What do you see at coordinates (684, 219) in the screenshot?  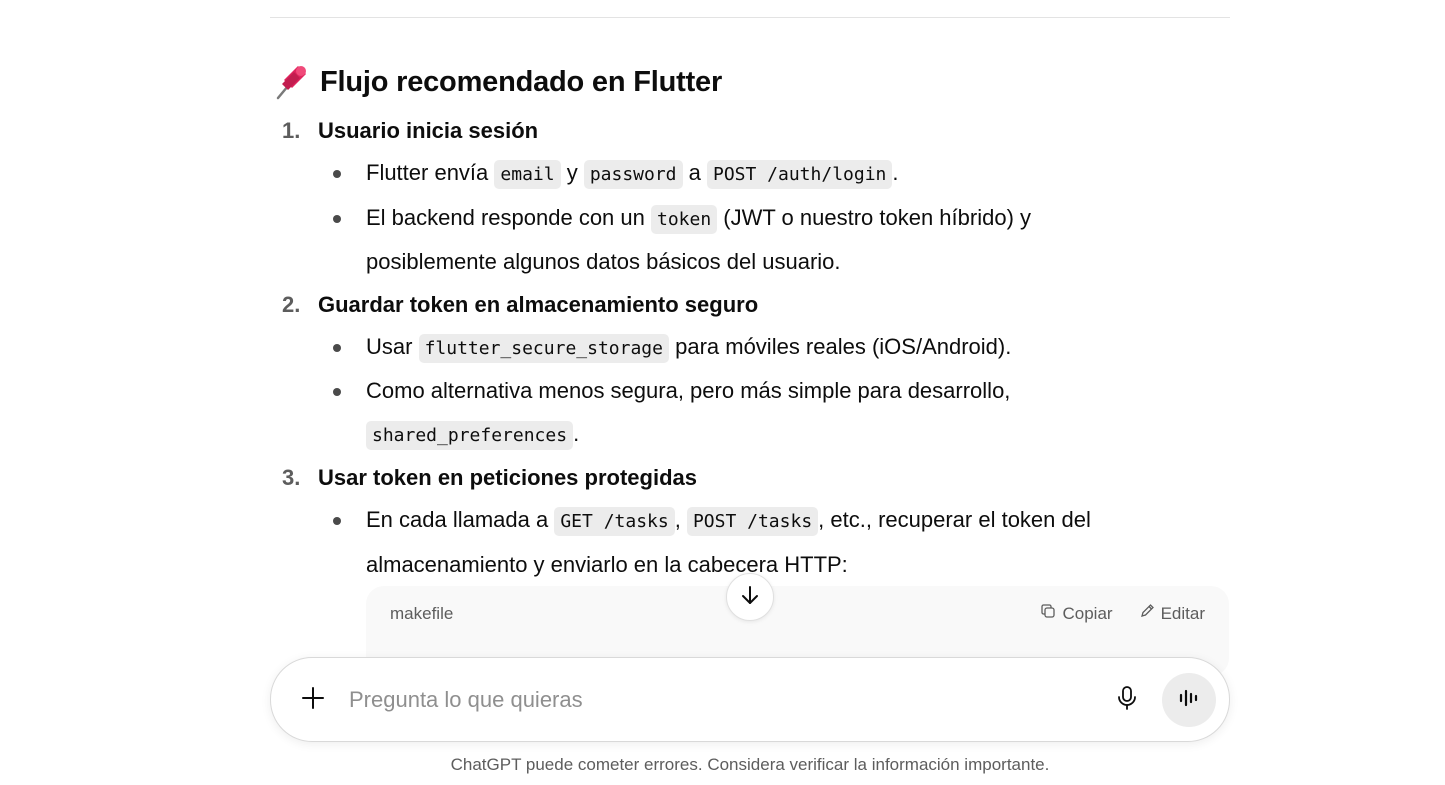 I see `inline-code: token` at bounding box center [684, 219].